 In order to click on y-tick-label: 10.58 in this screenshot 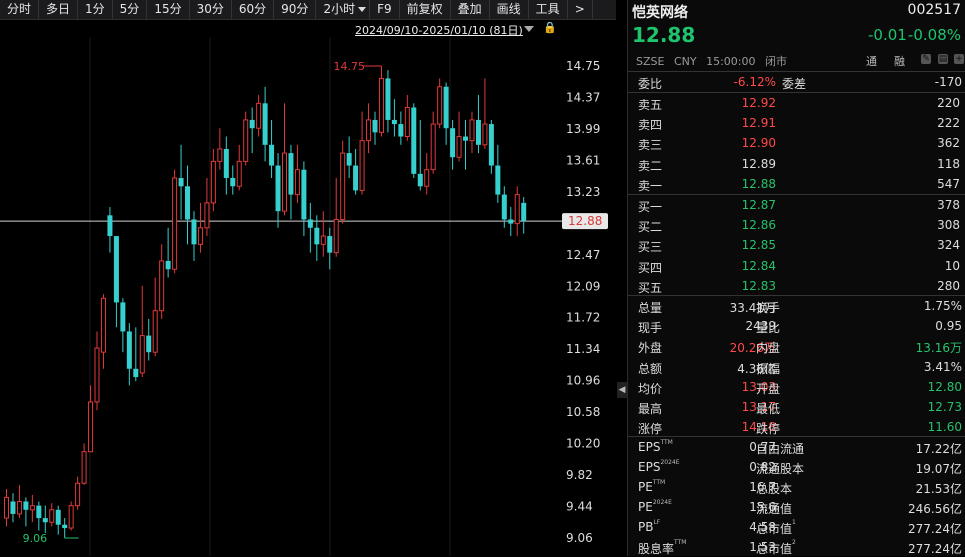, I will do `click(583, 412)`.